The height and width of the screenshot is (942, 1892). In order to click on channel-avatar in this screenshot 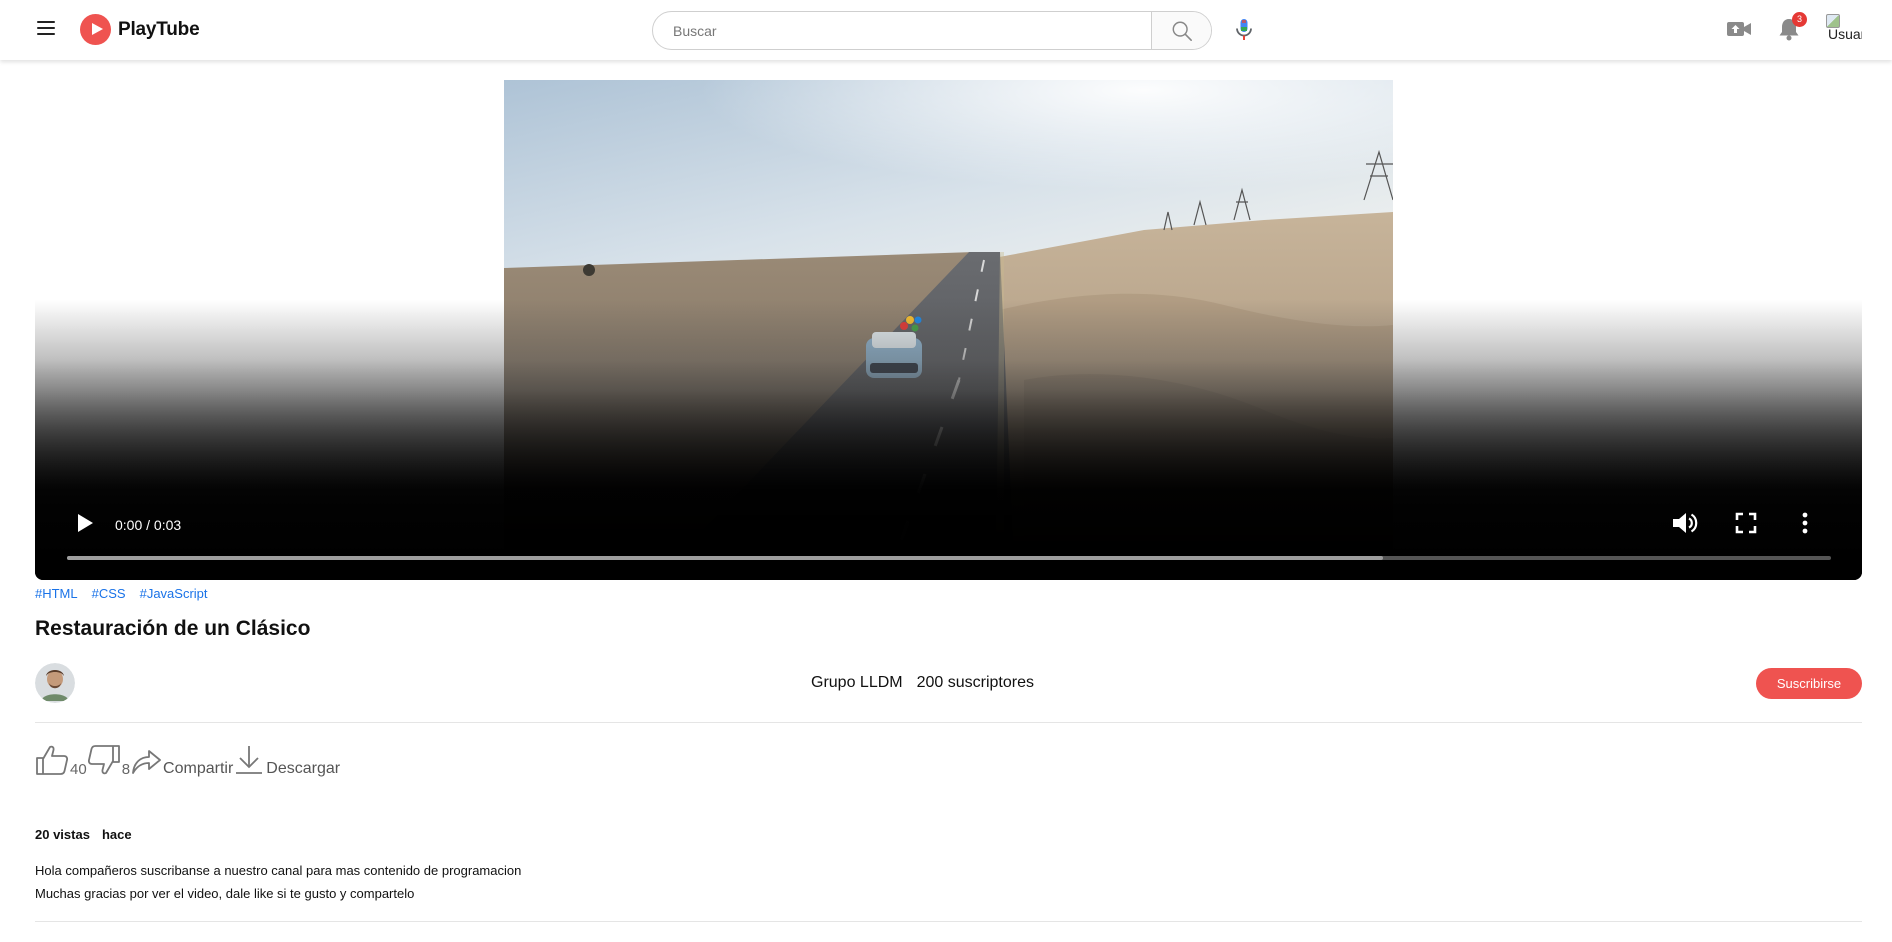, I will do `click(55, 683)`.